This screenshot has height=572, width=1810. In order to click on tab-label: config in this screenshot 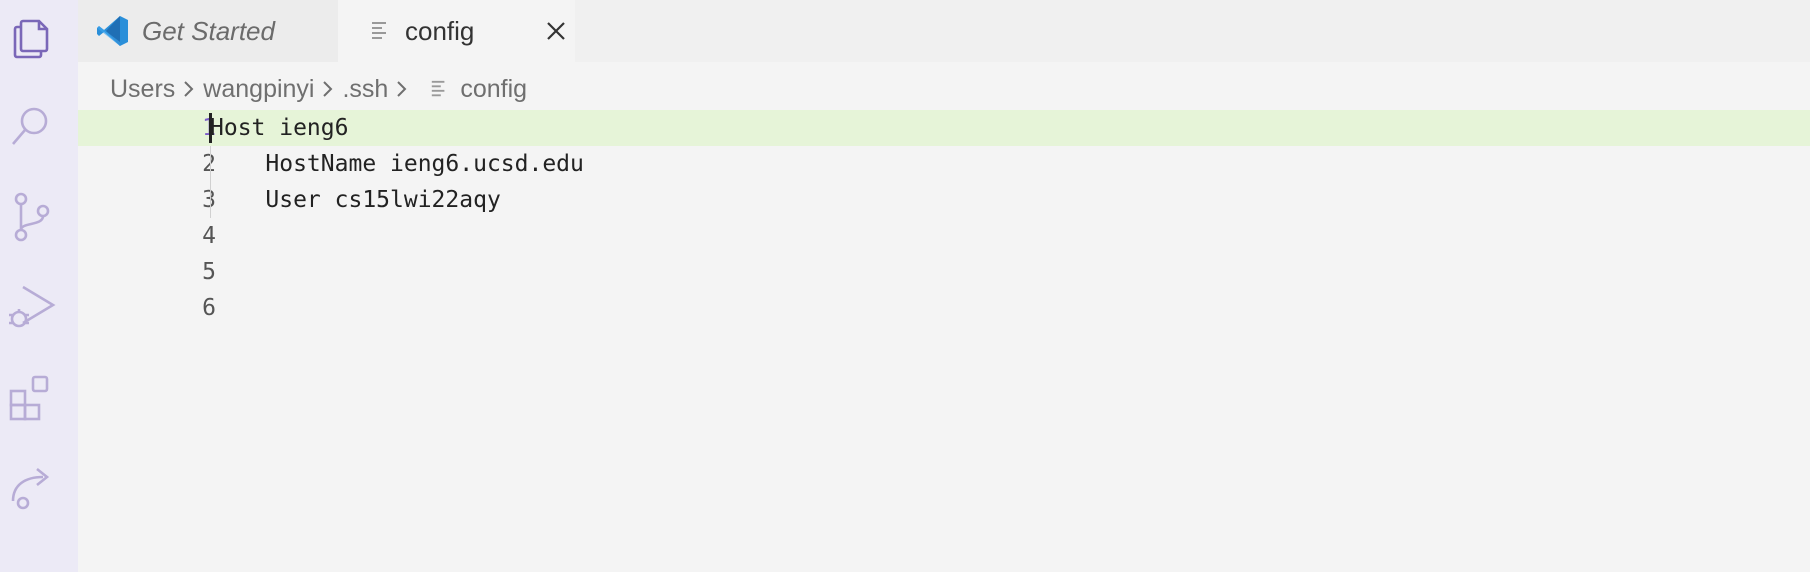, I will do `click(440, 30)`.